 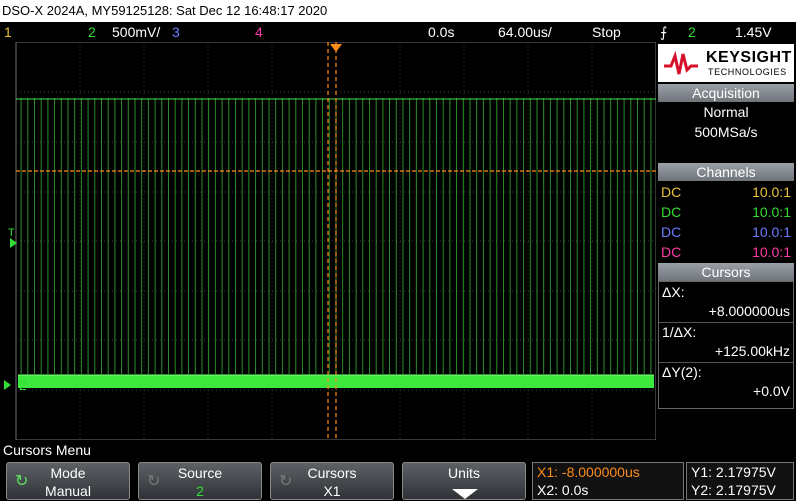 What do you see at coordinates (679, 332) in the screenshot?
I see `inv-delta-x-label: 1/ΔX:` at bounding box center [679, 332].